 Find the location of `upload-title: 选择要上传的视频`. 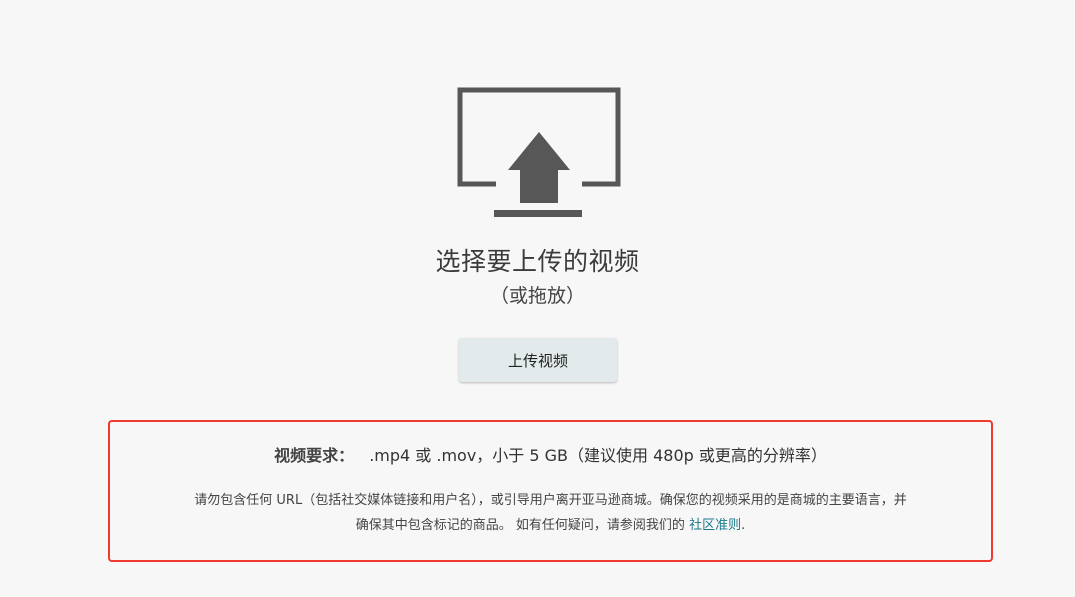

upload-title: 选择要上传的视频 is located at coordinates (537, 261).